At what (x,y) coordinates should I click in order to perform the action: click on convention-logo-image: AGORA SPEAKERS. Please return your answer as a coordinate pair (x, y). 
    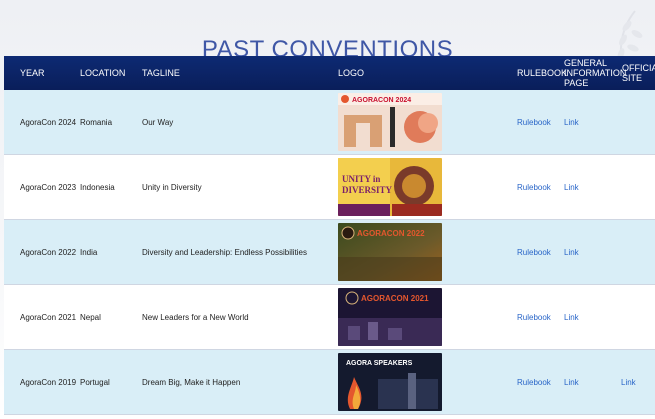
    Looking at the image, I should click on (390, 382).